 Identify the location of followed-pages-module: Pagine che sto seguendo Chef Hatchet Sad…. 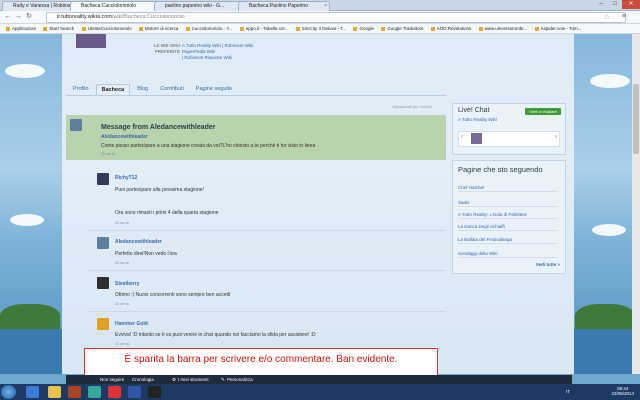
(509, 217).